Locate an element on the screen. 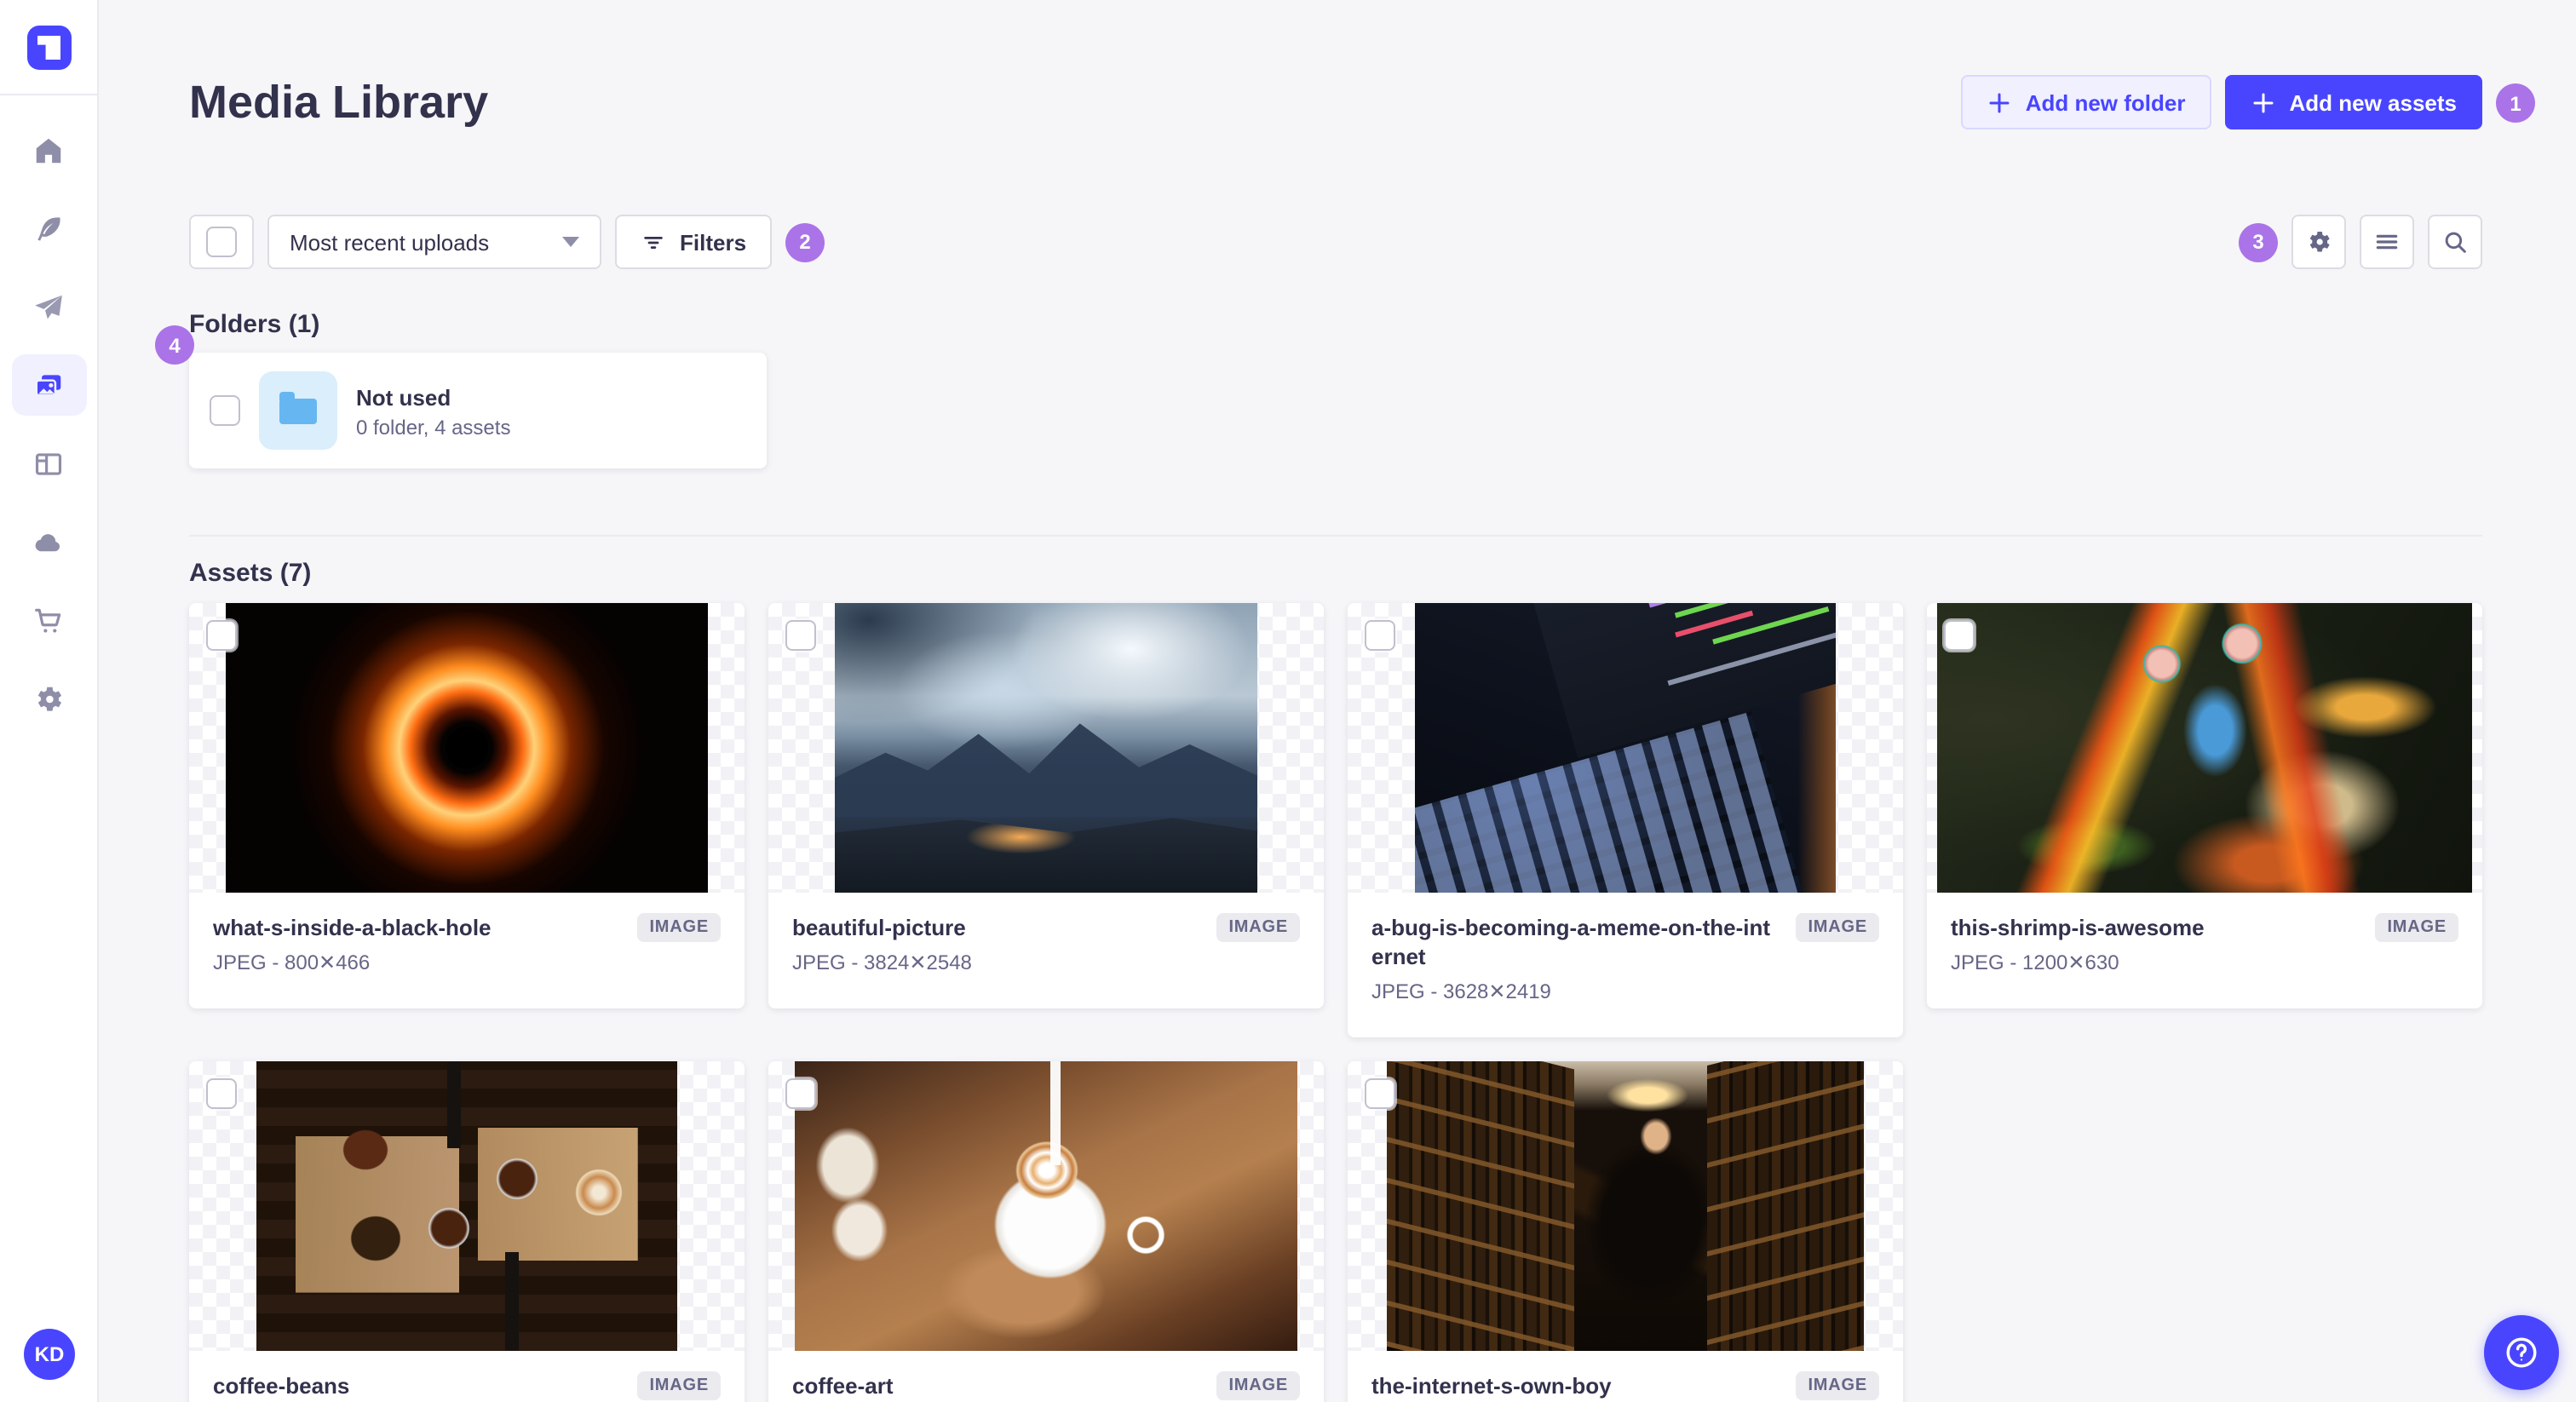  sidebar-item-home is located at coordinates (49, 150).